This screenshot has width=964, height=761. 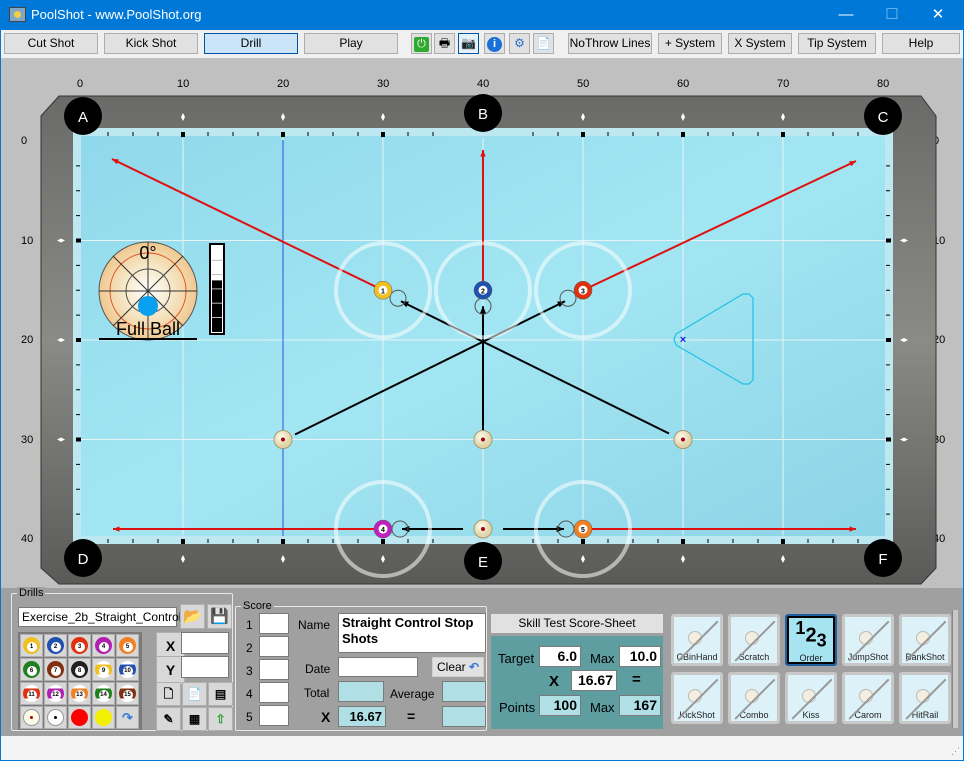 I want to click on settings-icon: ⚙, so click(x=519, y=43).